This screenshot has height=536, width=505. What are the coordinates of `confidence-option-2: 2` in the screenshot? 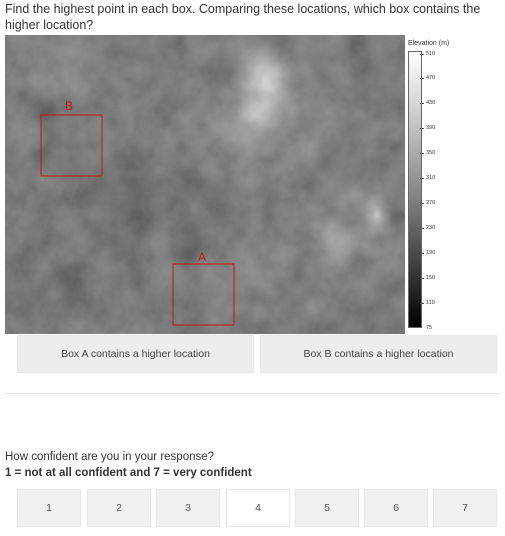 It's located at (119, 508).